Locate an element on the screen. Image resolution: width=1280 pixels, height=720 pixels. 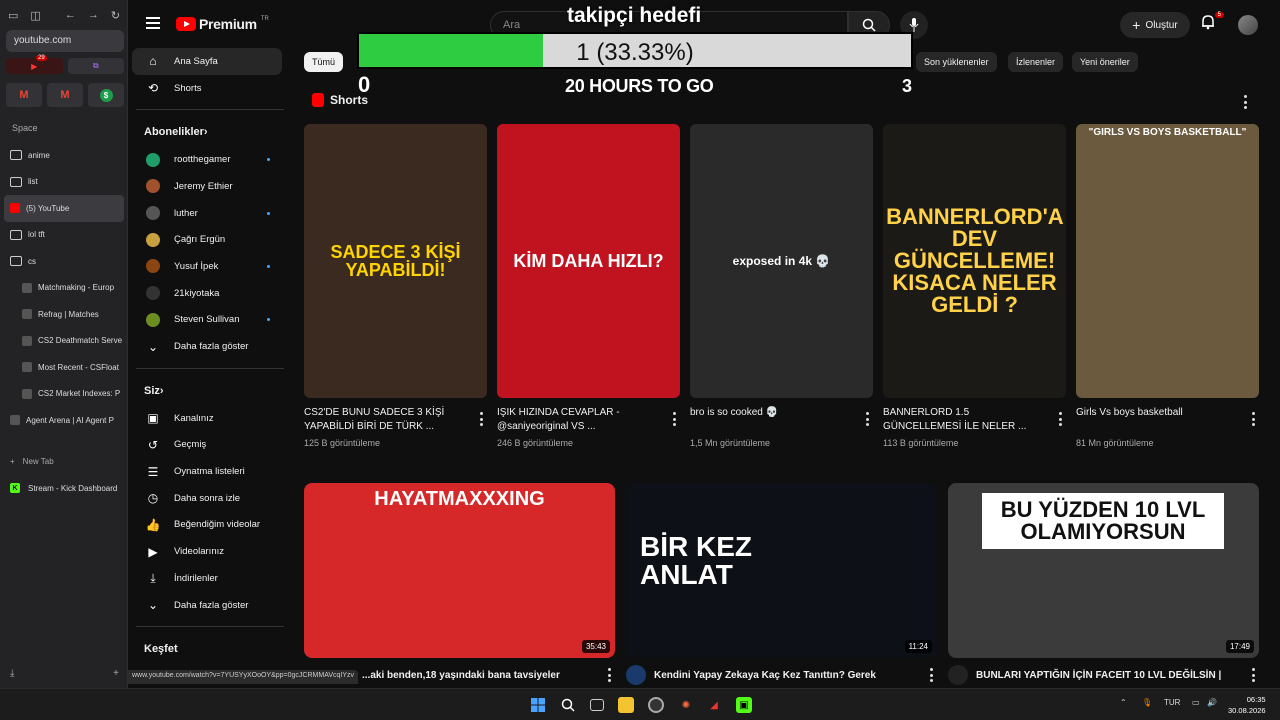
nav-like: 👍 Beğendiğim videolar is located at coordinates (207, 525).